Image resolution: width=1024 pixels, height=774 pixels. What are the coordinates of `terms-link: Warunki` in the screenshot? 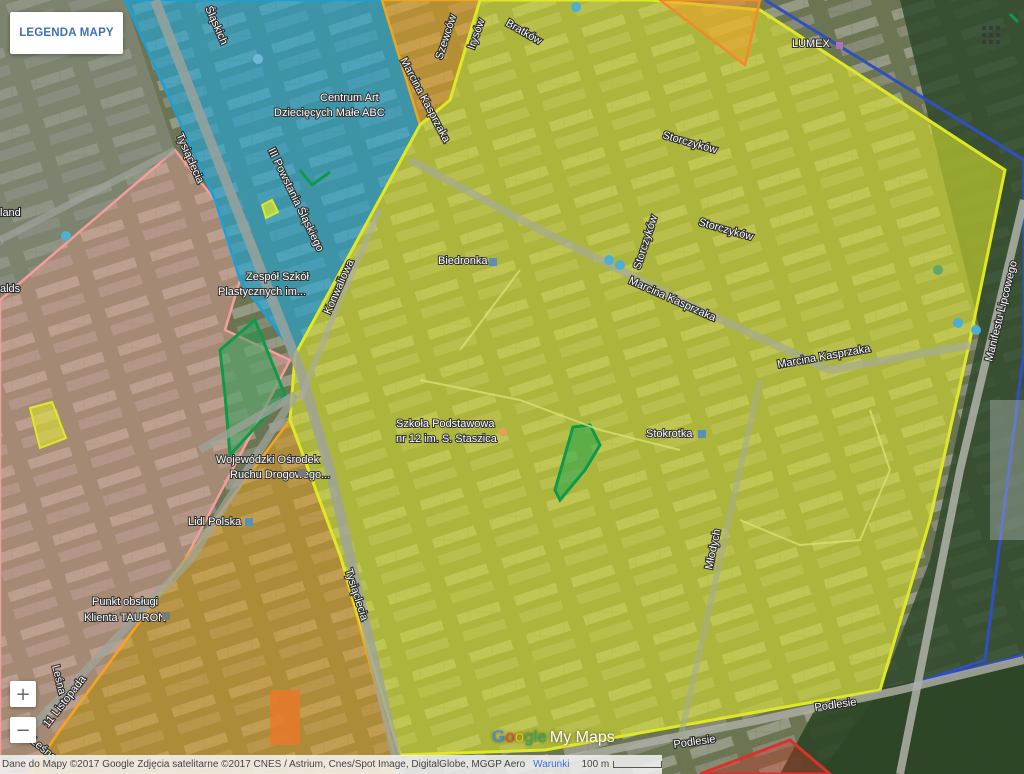 It's located at (551, 764).